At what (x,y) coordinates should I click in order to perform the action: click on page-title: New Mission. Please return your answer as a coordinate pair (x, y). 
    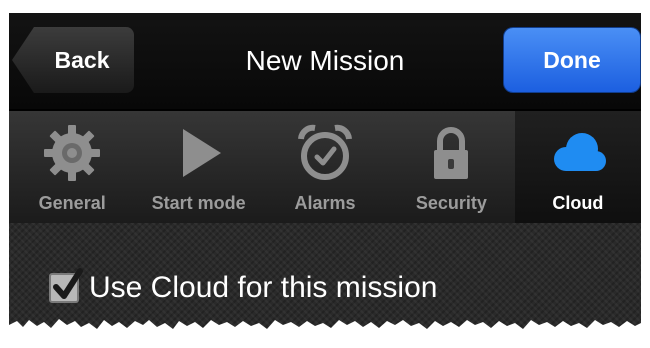
    Looking at the image, I should click on (325, 60).